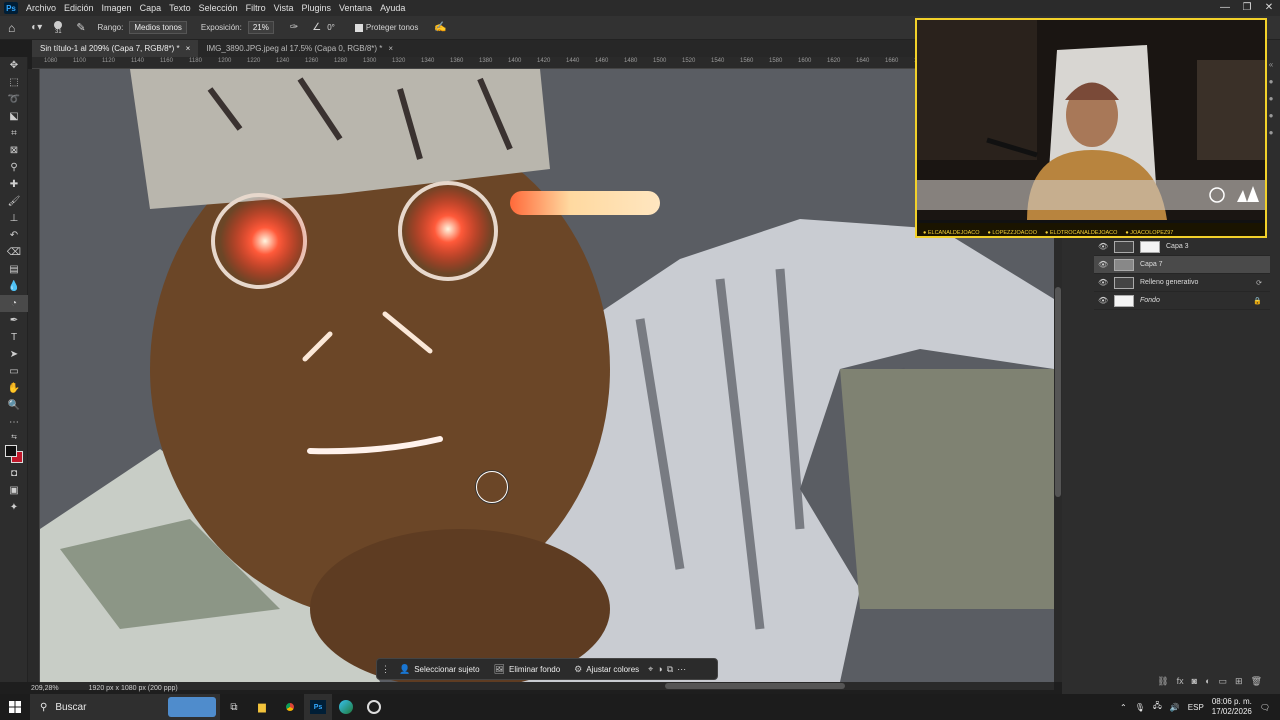  Describe the element at coordinates (1223, 684) in the screenshot. I see `group-folder-icon: ▭` at that location.